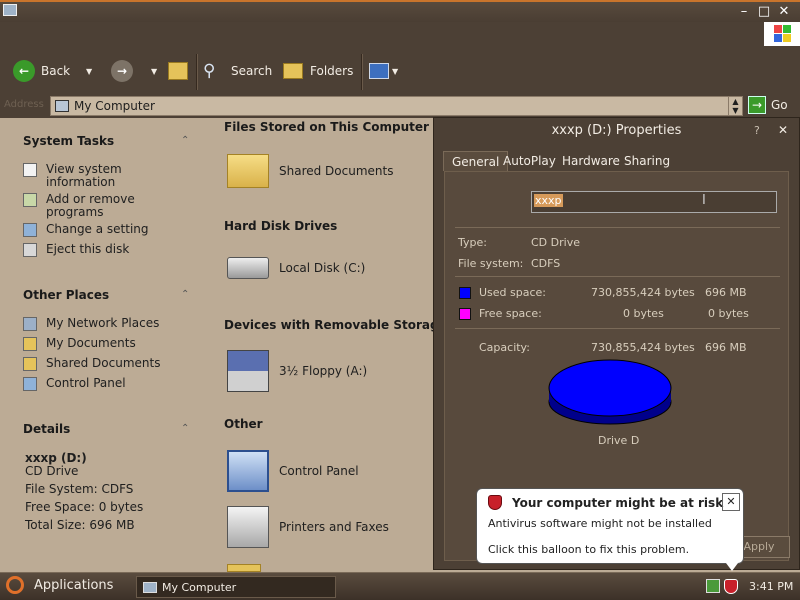  Describe the element at coordinates (122, 71) in the screenshot. I see `forward-arrow-icon: →` at that location.